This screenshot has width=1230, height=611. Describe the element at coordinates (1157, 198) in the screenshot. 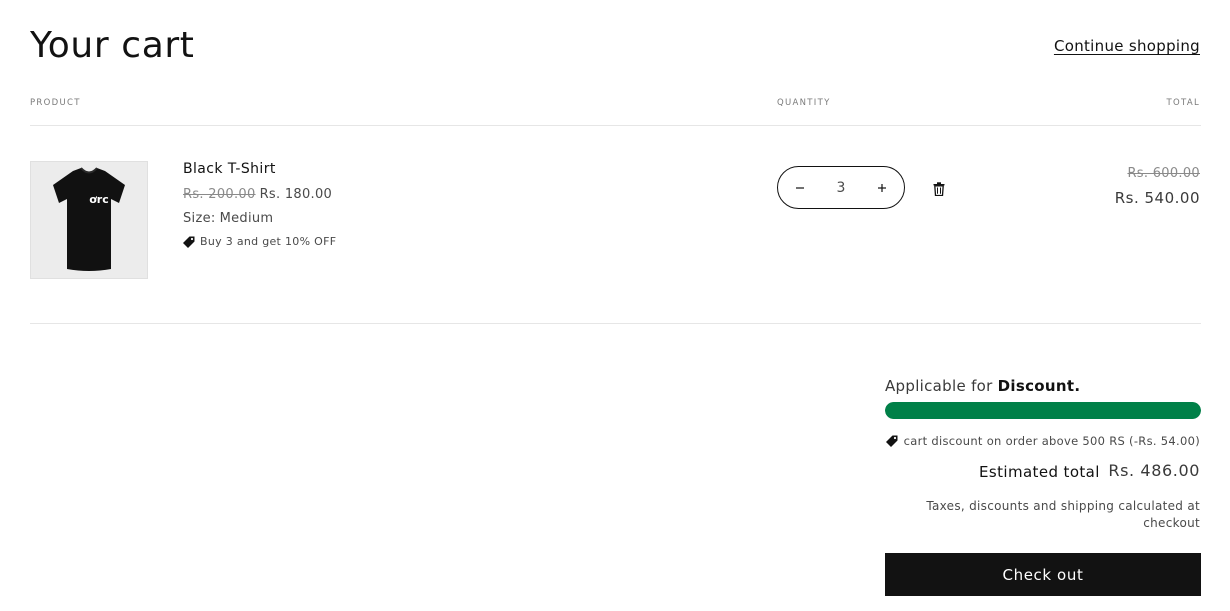

I see `line-total-discounted: Rs. 540.00` at that location.